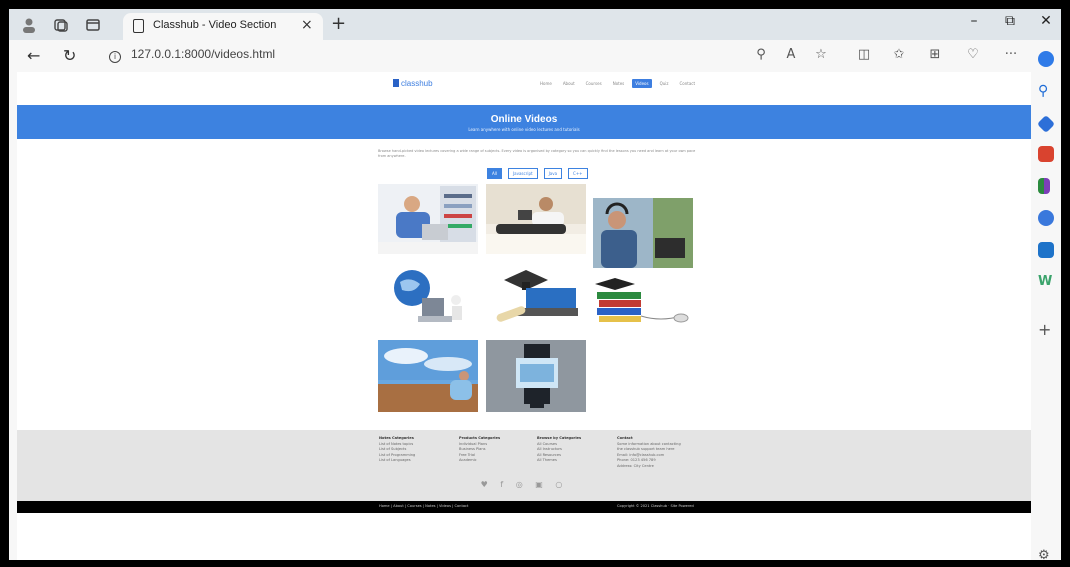  Describe the element at coordinates (203, 54) in the screenshot. I see `url-text: 127.0.0.1:8000/videos.html` at that location.